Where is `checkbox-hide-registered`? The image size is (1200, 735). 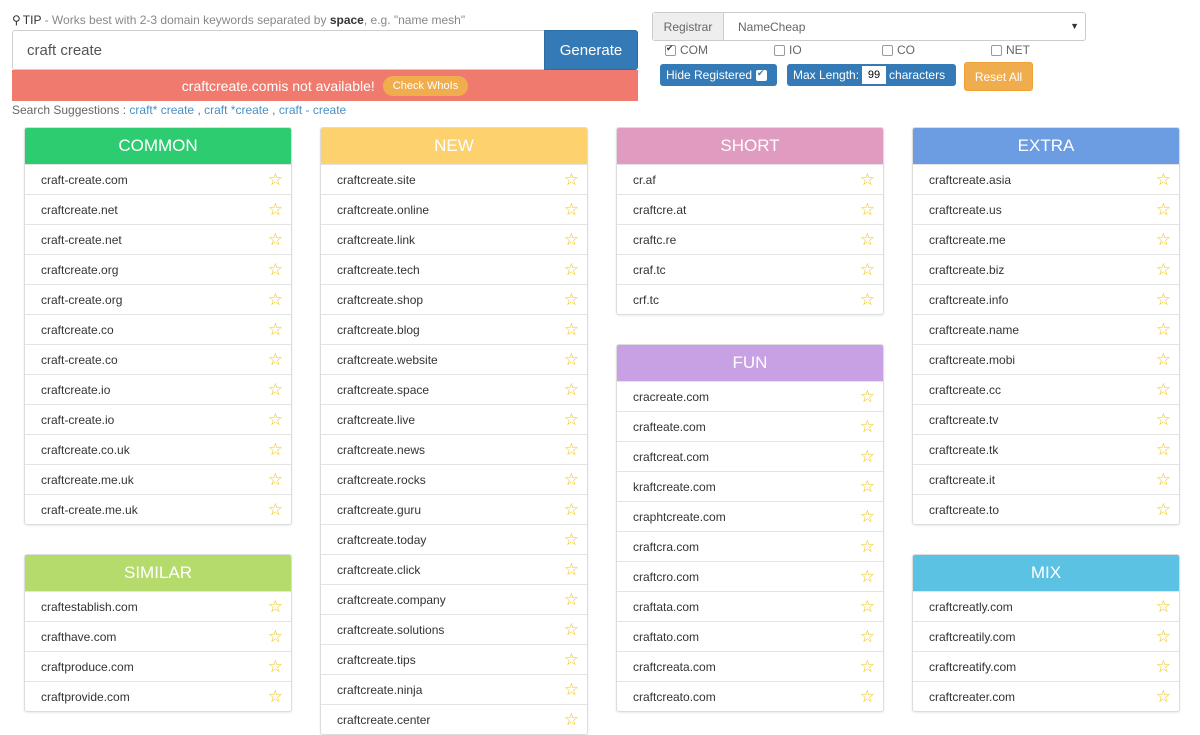 checkbox-hide-registered is located at coordinates (762, 74).